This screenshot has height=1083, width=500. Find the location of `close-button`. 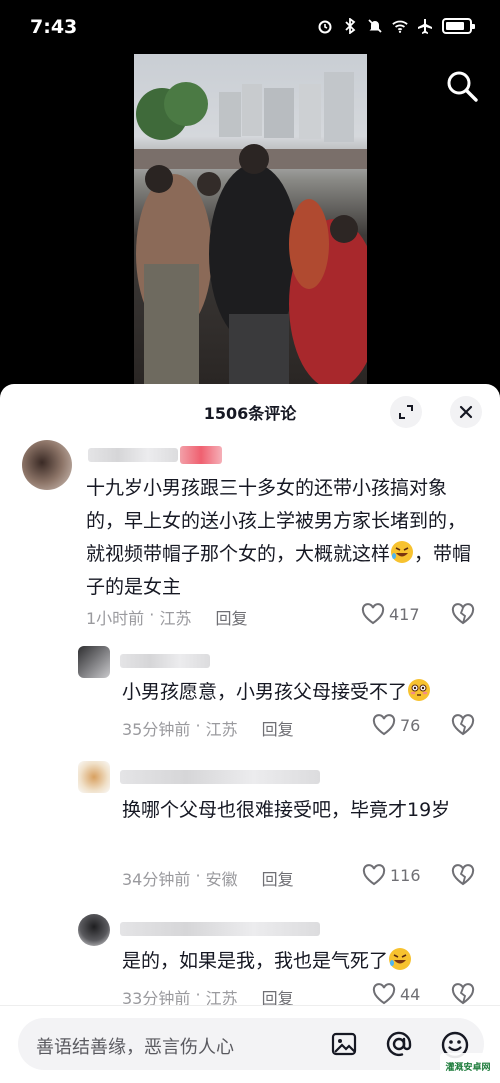

close-button is located at coordinates (466, 412).